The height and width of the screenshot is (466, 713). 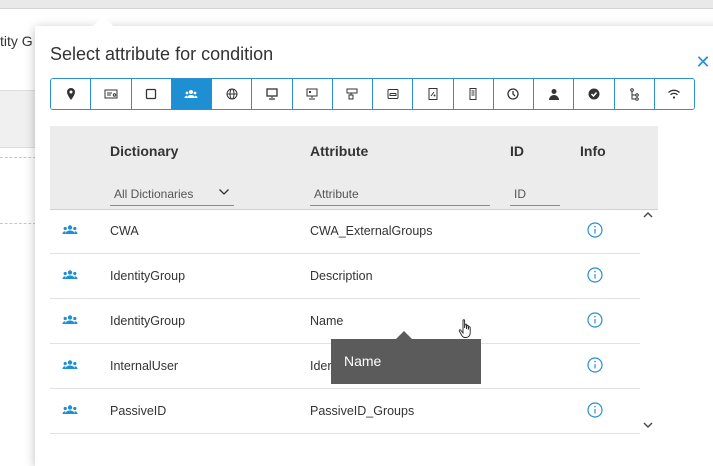 I want to click on row-dictionary: CWA, so click(x=124, y=231).